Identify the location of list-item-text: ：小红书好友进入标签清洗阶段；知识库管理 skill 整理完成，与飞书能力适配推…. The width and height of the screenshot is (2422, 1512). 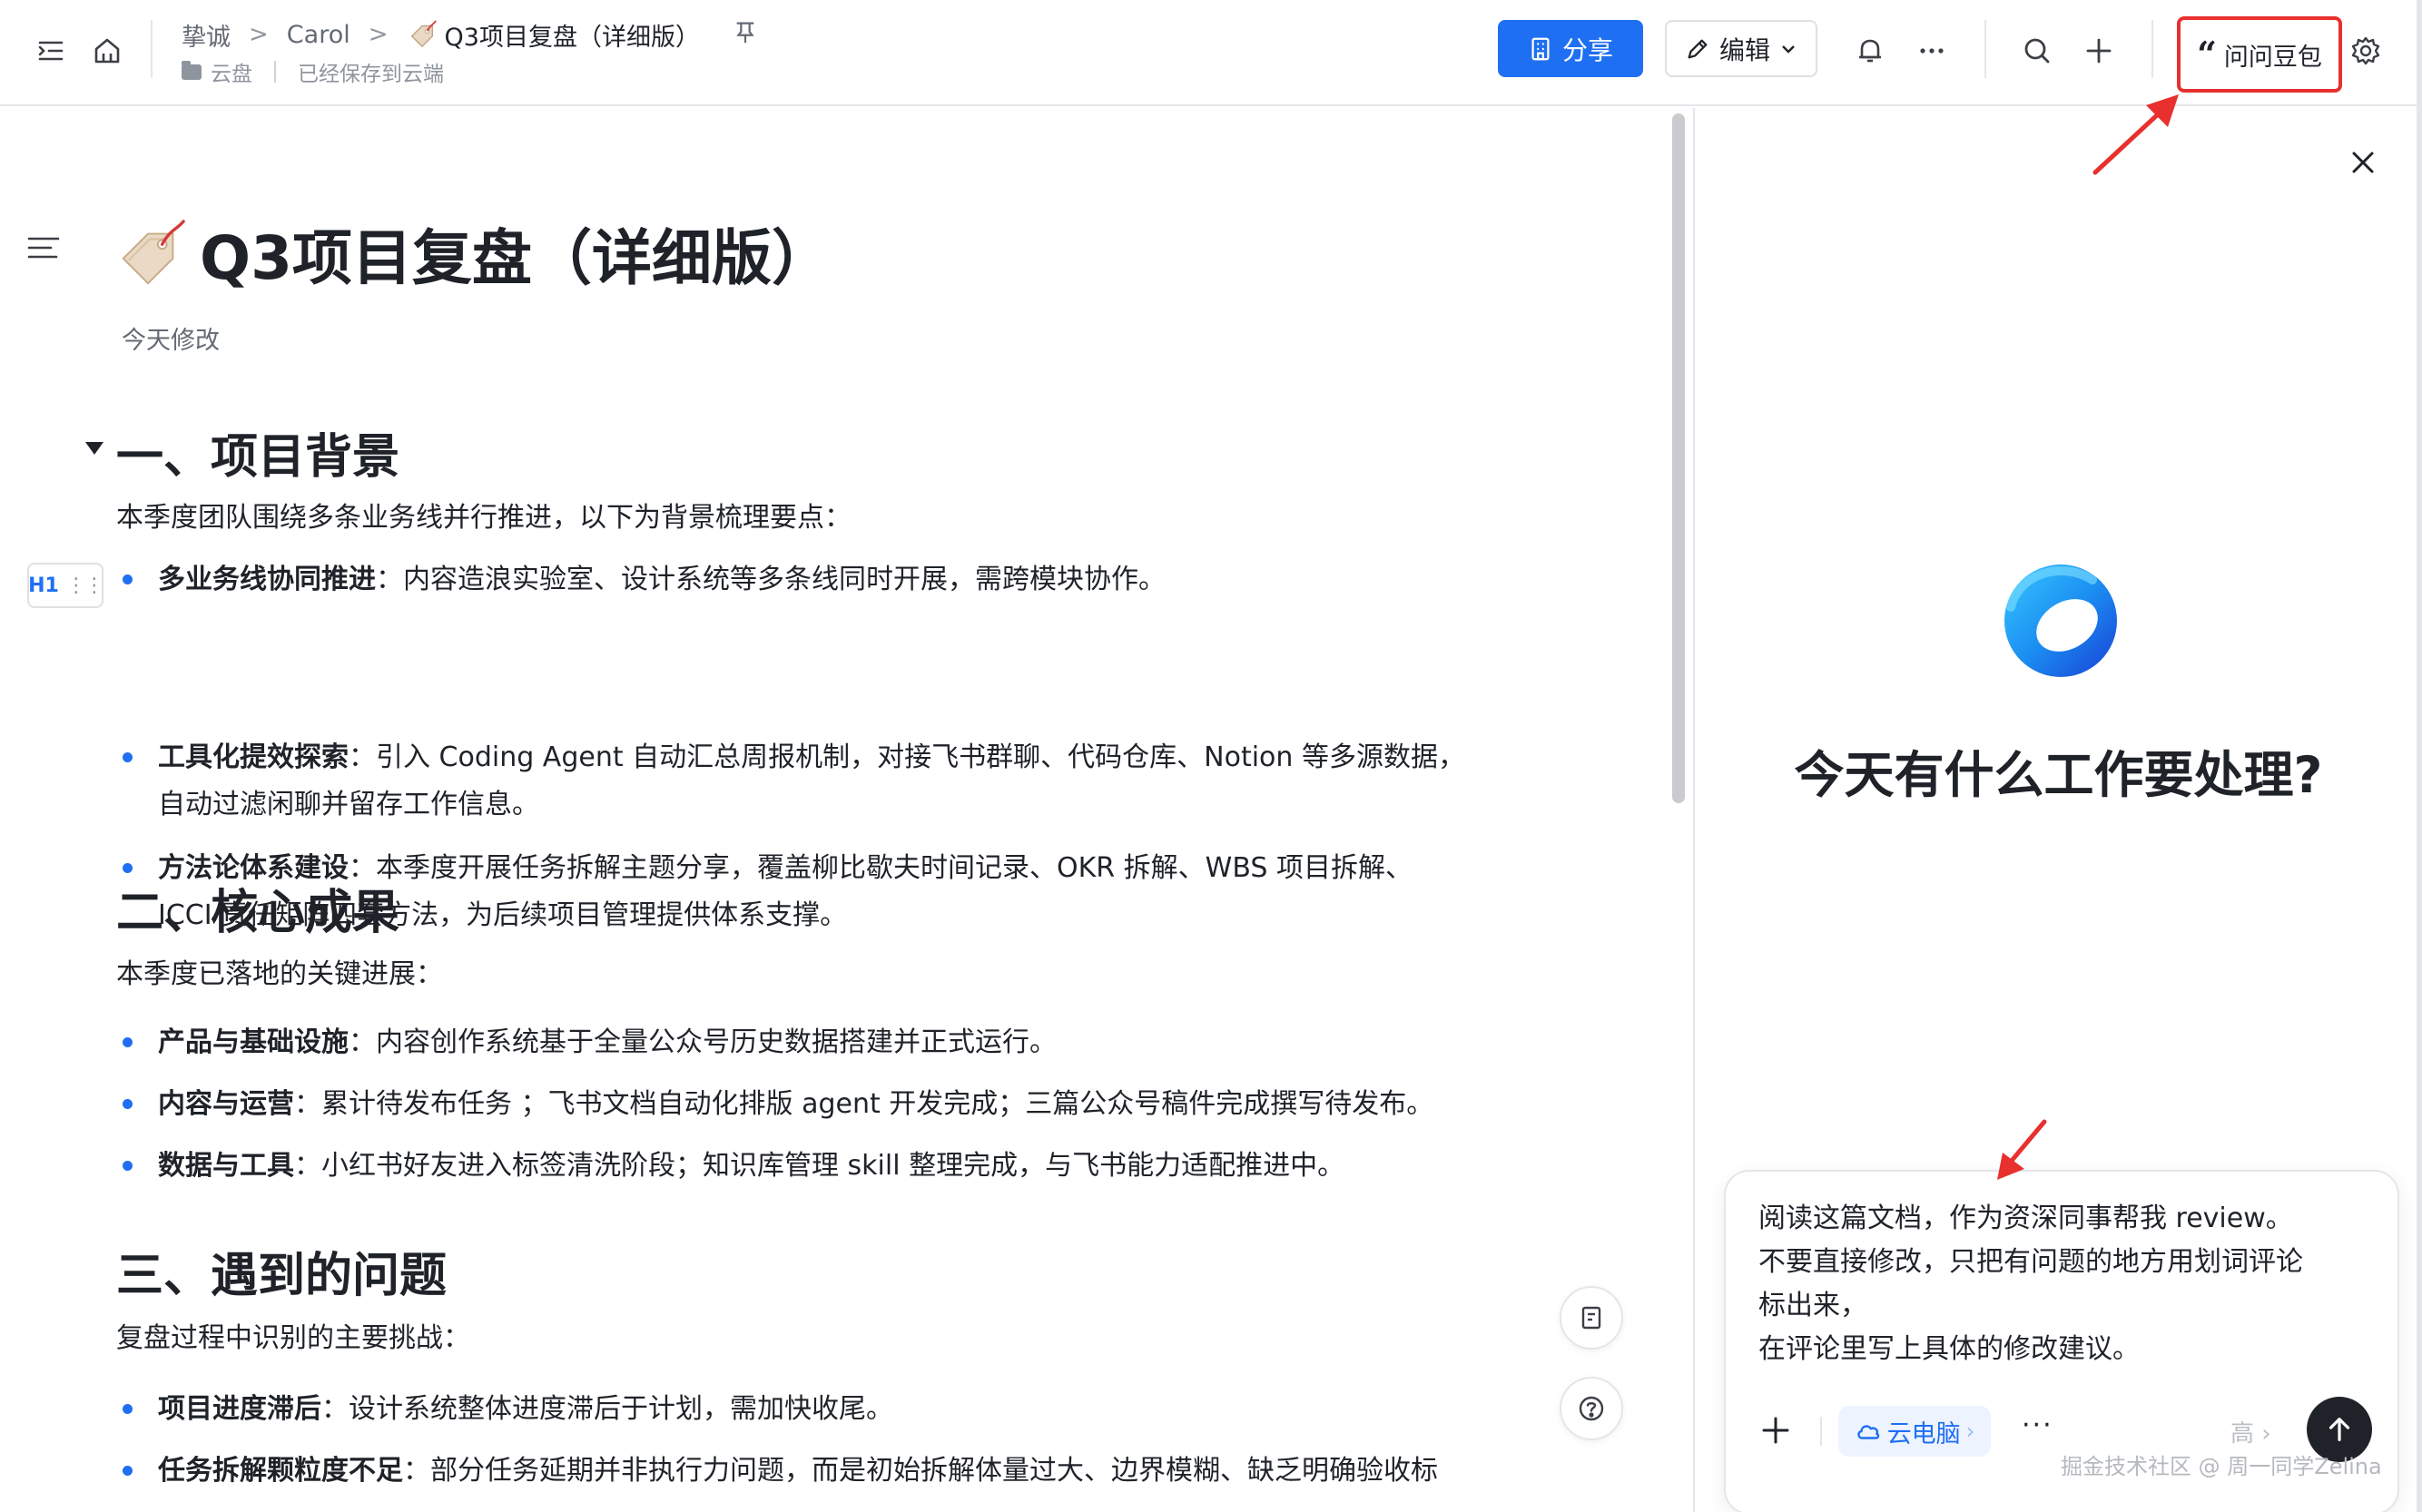
(820, 1166).